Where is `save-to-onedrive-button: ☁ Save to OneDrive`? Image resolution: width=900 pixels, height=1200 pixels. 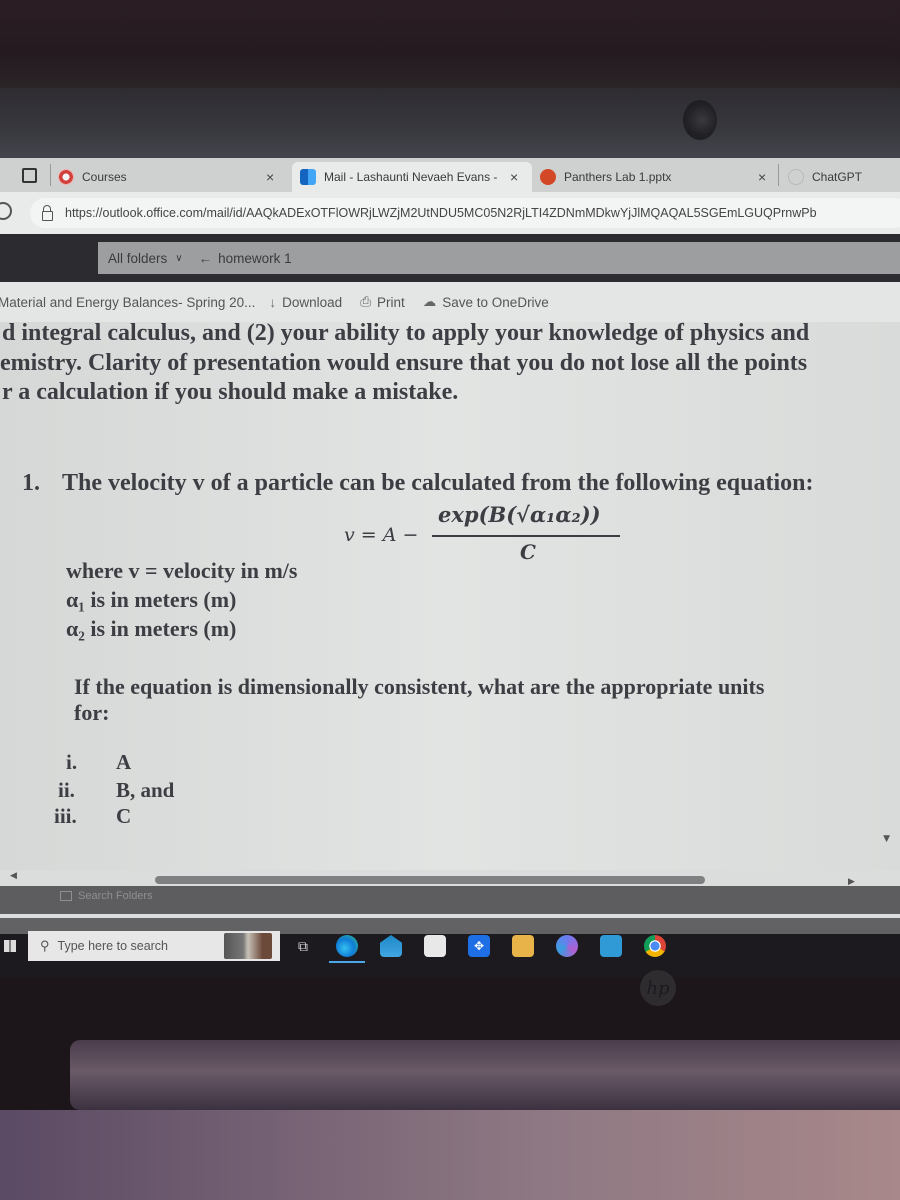 save-to-onedrive-button: ☁ Save to OneDrive is located at coordinates (486, 302).